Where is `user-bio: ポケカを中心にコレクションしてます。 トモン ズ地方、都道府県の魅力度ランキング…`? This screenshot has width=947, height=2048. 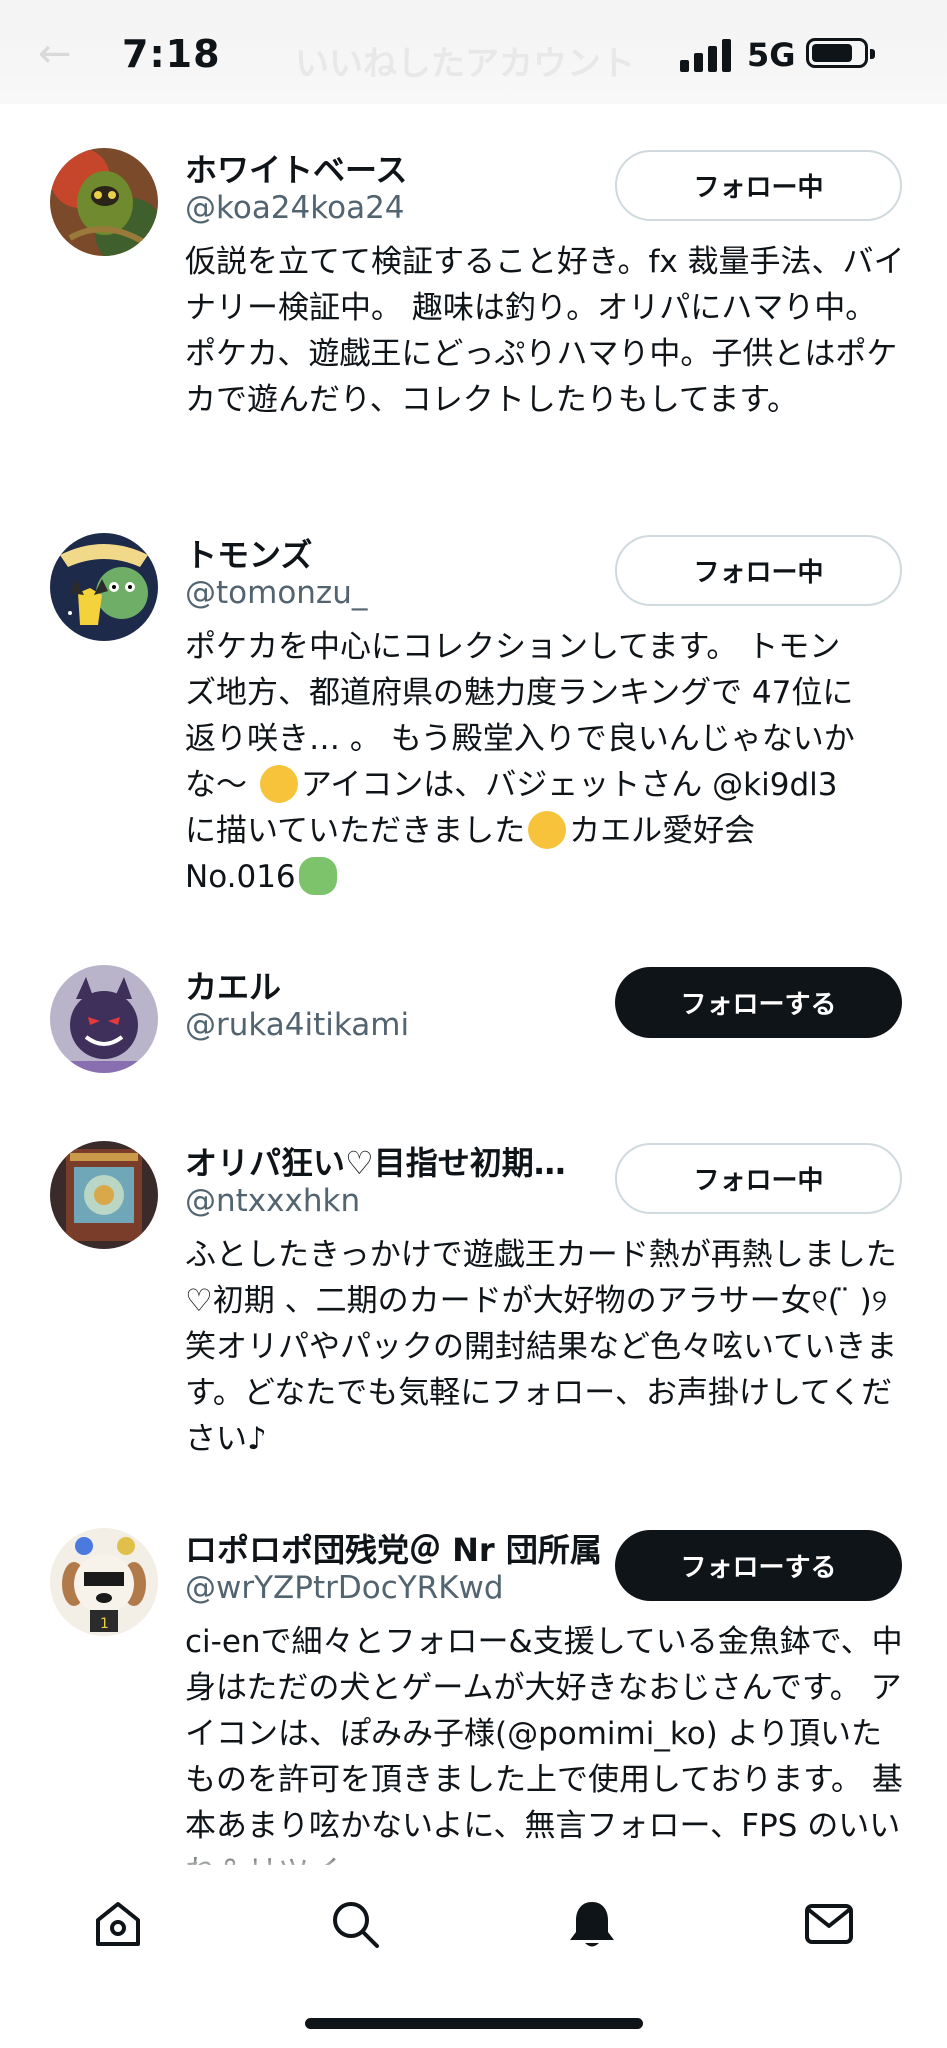
user-bio: ポケカを中心にコレクションしてます。 トモン ズ地方、都道府県の魅力度ランキング… is located at coordinates (545, 762).